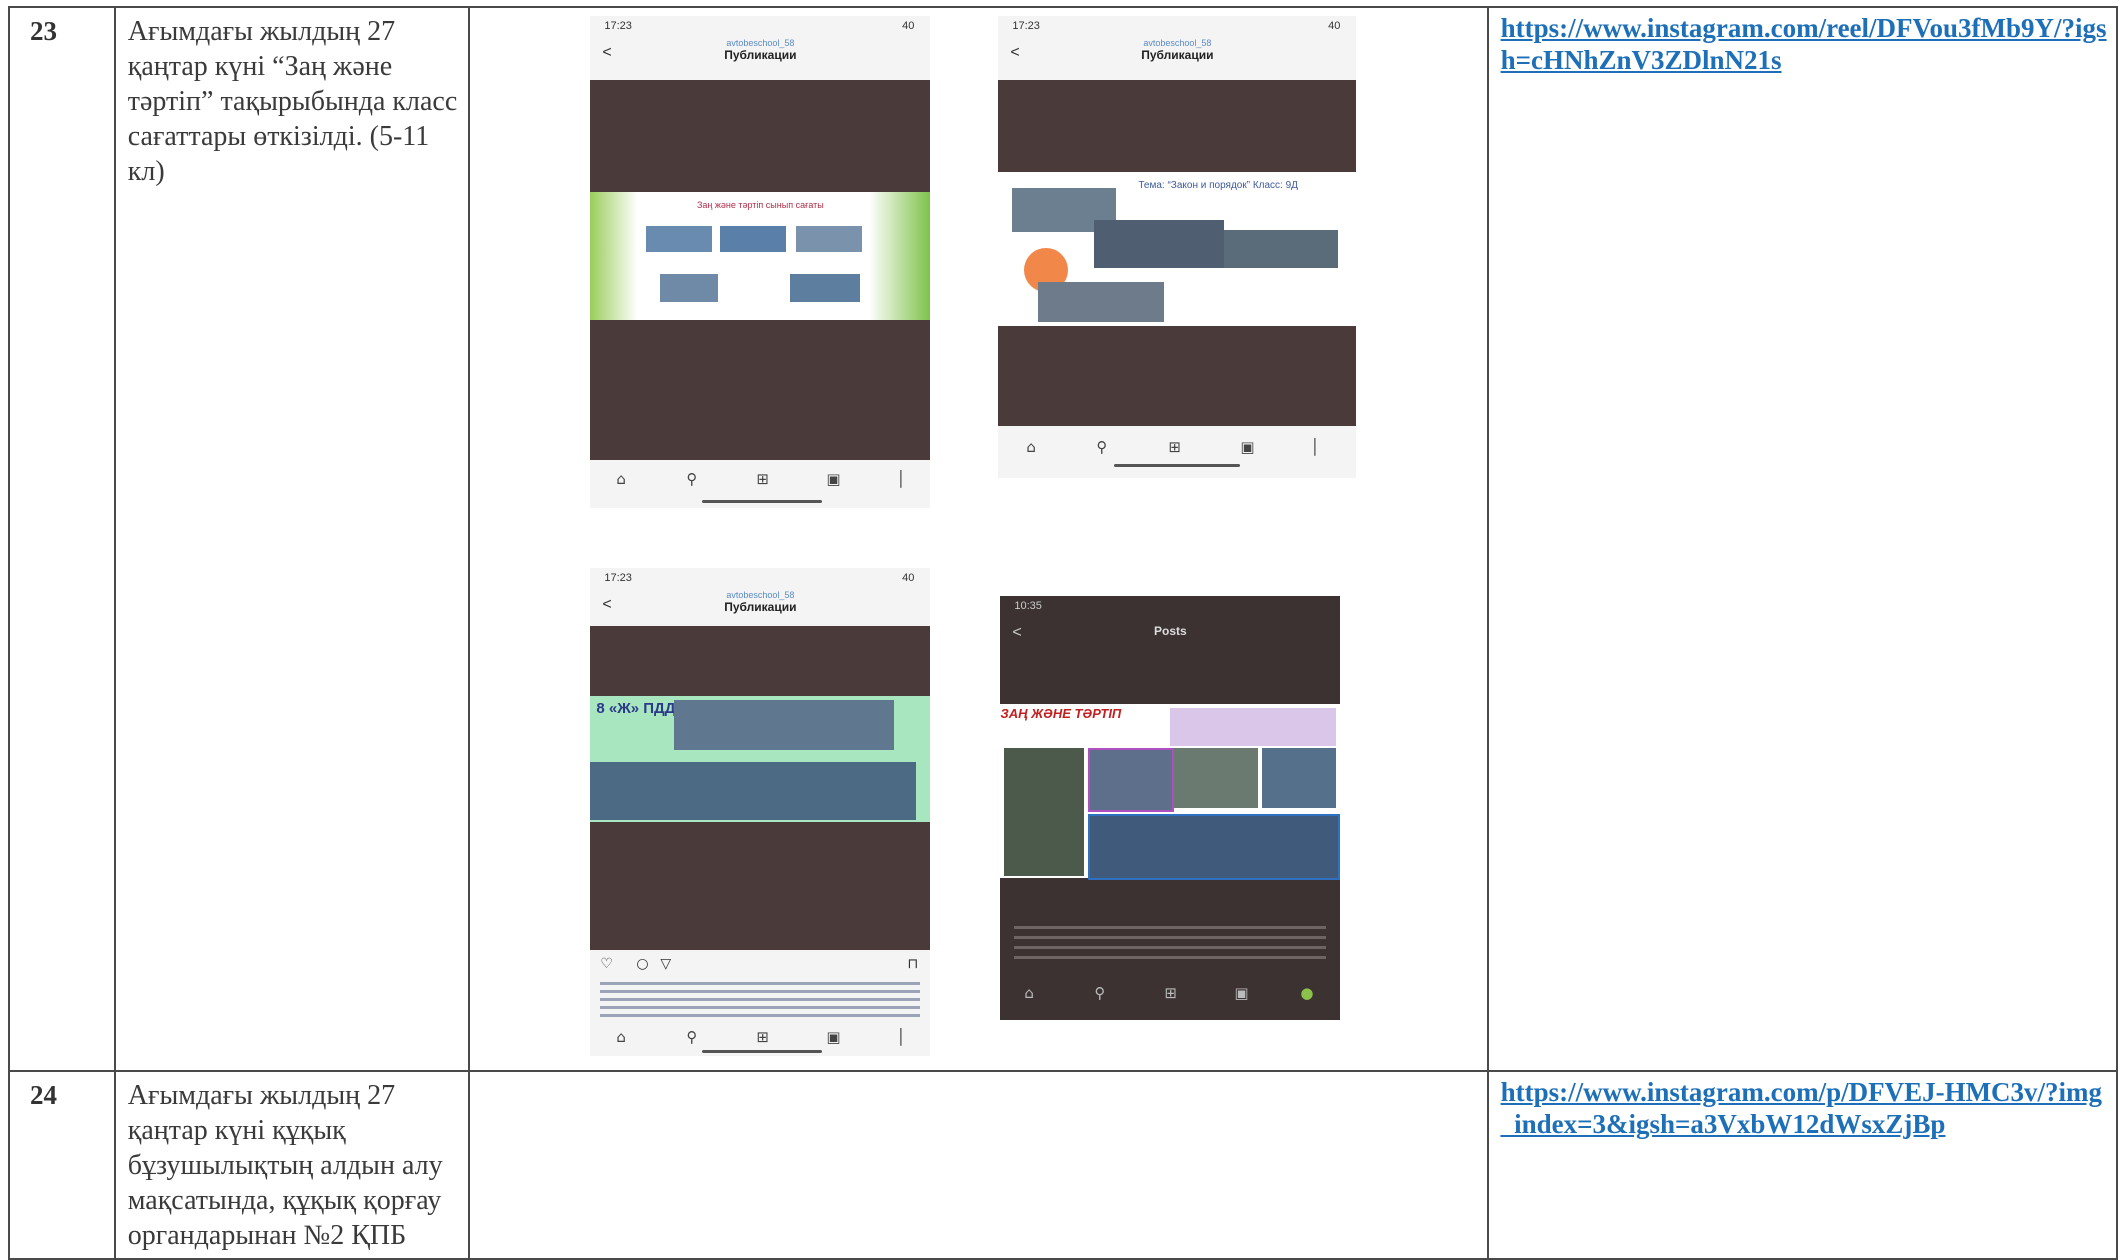  I want to click on bottom-nav: ⌂ ⚲ ⊞ ▣ ●, so click(1170, 995).